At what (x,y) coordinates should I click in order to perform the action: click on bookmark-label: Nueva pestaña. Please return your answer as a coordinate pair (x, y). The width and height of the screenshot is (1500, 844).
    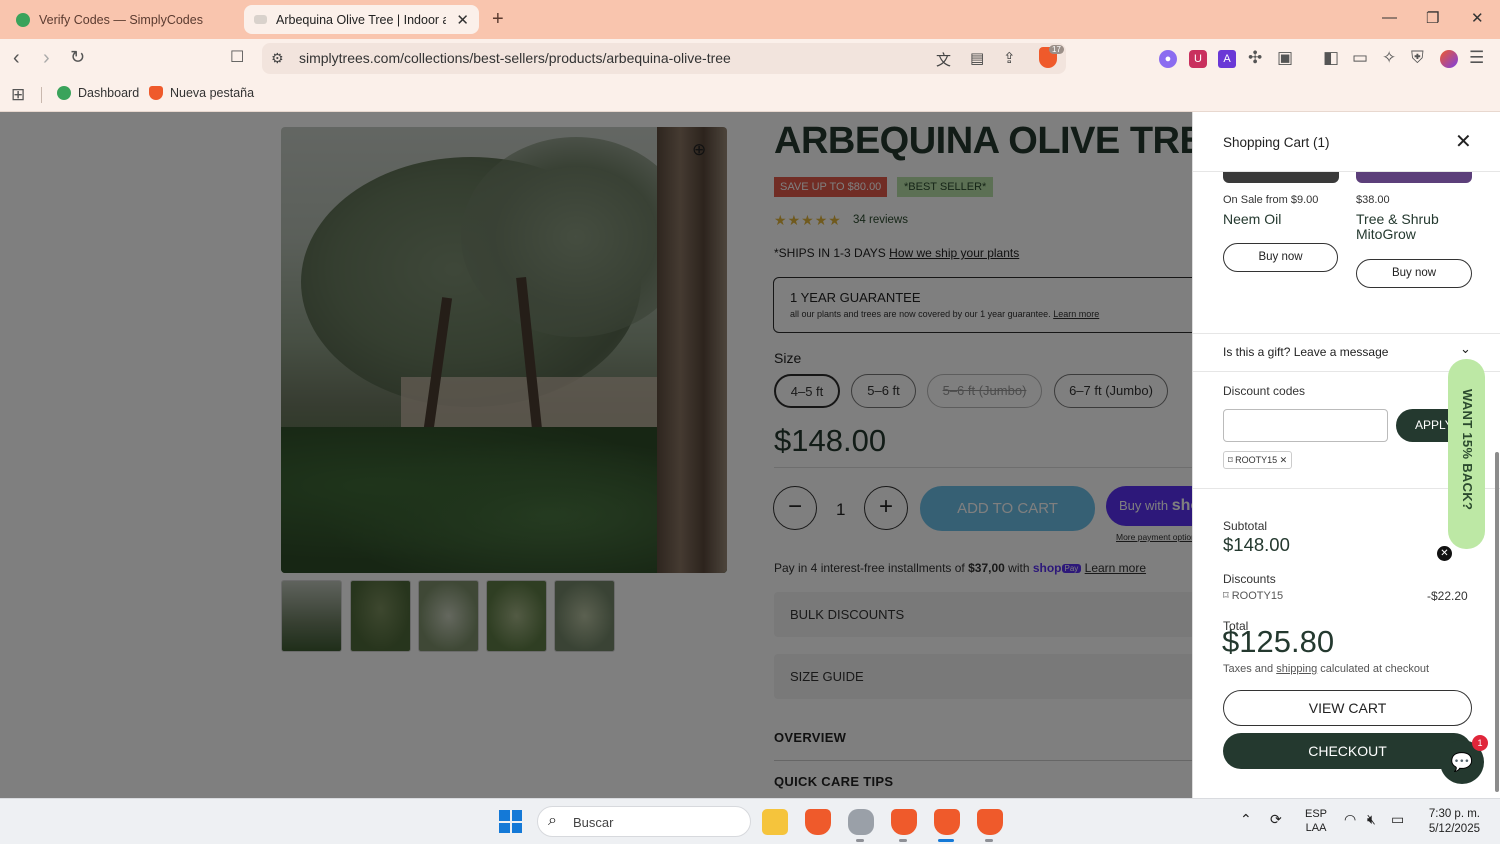
    Looking at the image, I should click on (212, 93).